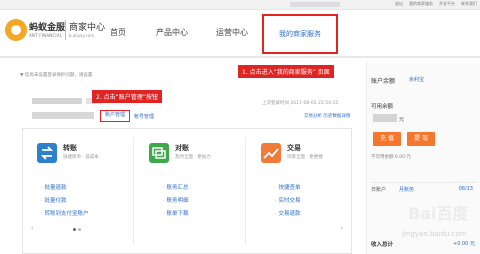 The height and width of the screenshot is (254, 480). Describe the element at coordinates (387, 139) in the screenshot. I see `recharge-button: 充 值` at that location.